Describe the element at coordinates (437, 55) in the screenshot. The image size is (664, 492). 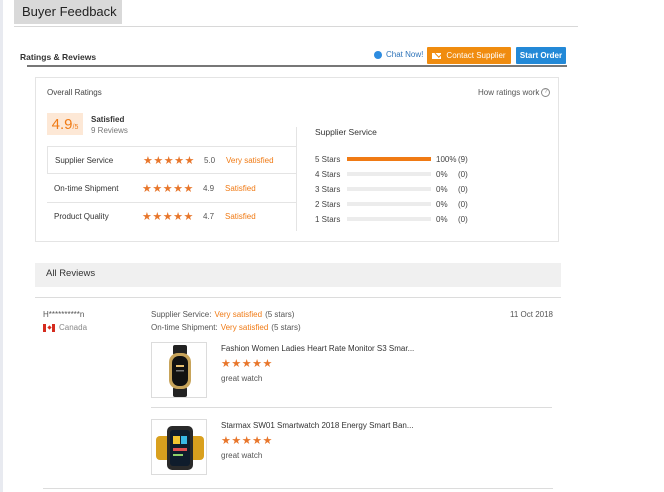
I see `mail-icon` at that location.